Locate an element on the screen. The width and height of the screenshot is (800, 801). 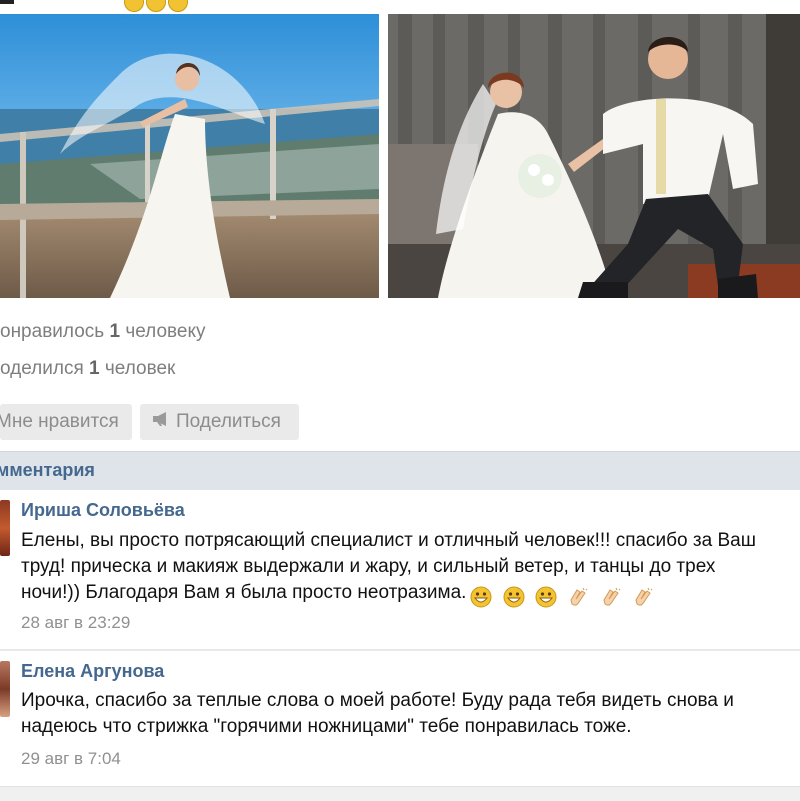
megaphone-icon is located at coordinates (161, 422).